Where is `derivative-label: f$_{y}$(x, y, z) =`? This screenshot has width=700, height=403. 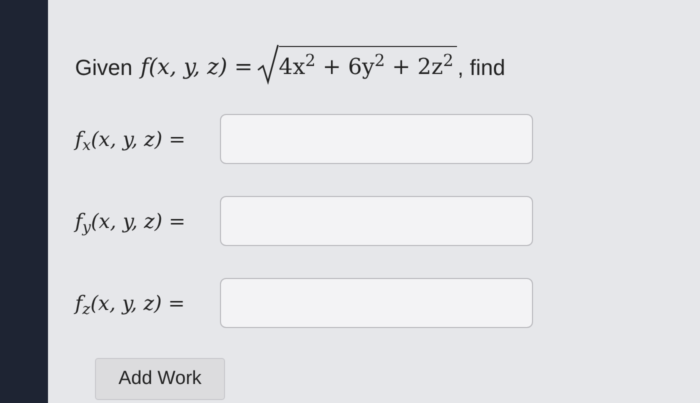 derivative-label: f$_{y}$(x, y, z) = is located at coordinates (130, 222).